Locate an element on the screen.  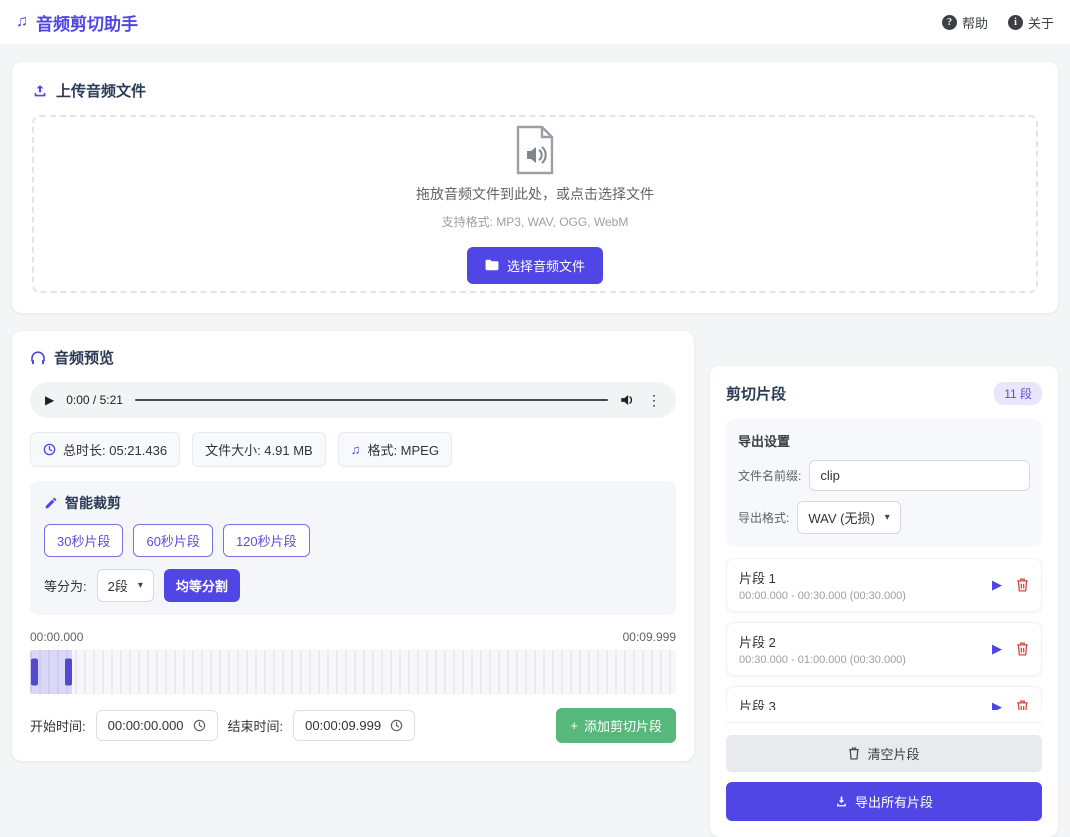
format-badge-label: 格式: MPEG is located at coordinates (403, 450).